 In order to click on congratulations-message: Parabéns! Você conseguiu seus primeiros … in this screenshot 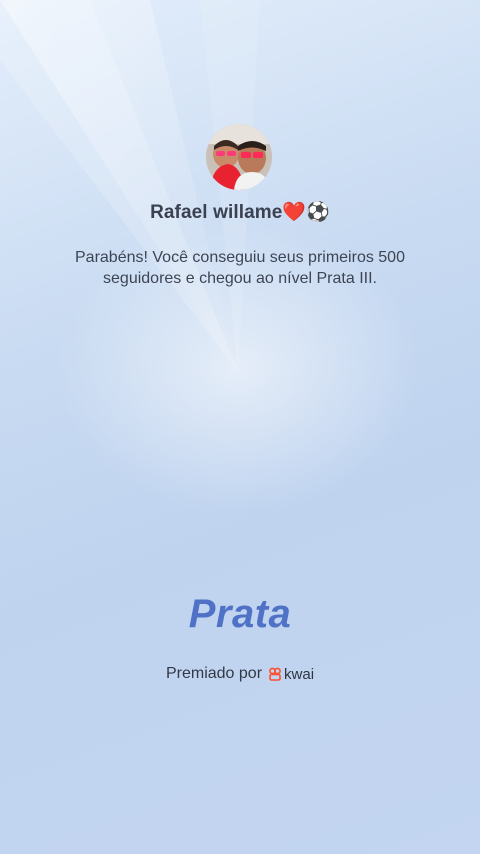, I will do `click(240, 268)`.